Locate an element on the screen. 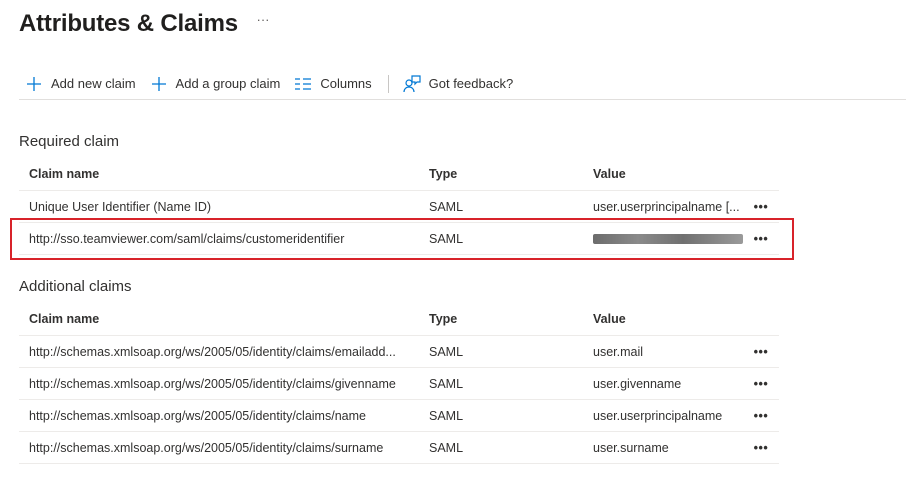  more-options-icon: ··· is located at coordinates (263, 20).